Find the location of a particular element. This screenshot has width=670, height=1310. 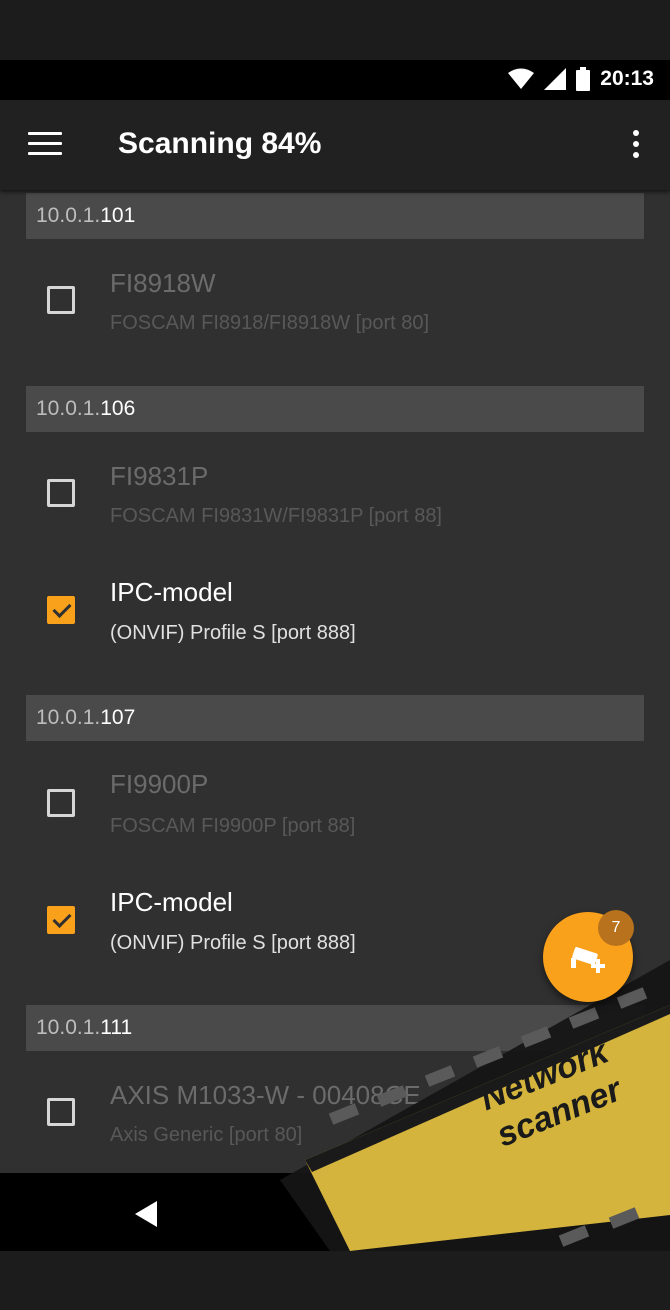

bottom-band is located at coordinates (335, 1280).